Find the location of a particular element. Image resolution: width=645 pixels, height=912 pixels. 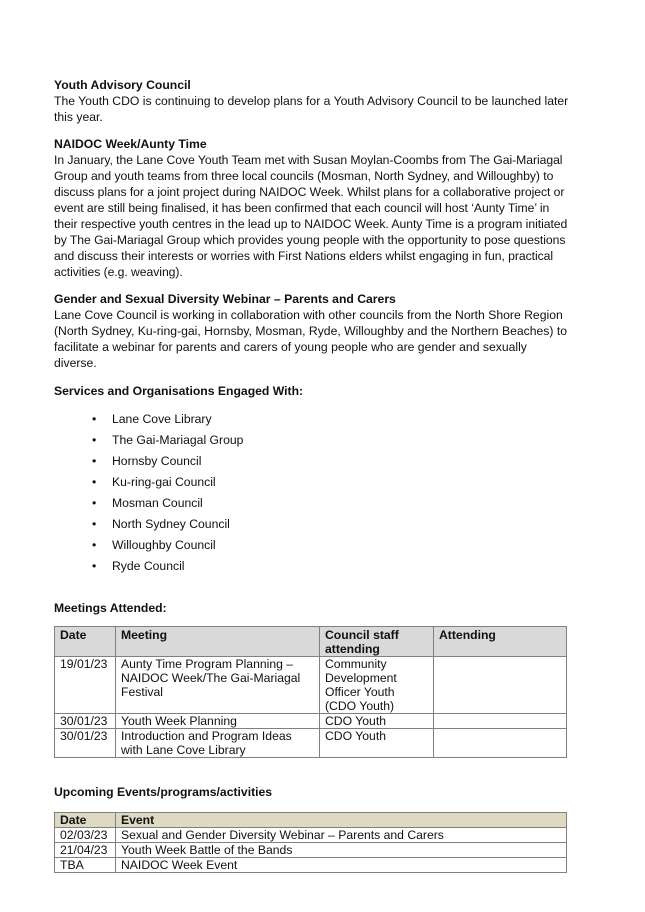

list-item: • Hornsby Council is located at coordinates (311, 461).